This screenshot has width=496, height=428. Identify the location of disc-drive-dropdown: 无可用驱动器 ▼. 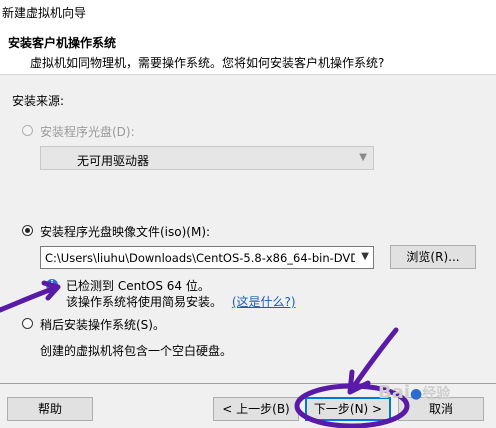
(207, 158).